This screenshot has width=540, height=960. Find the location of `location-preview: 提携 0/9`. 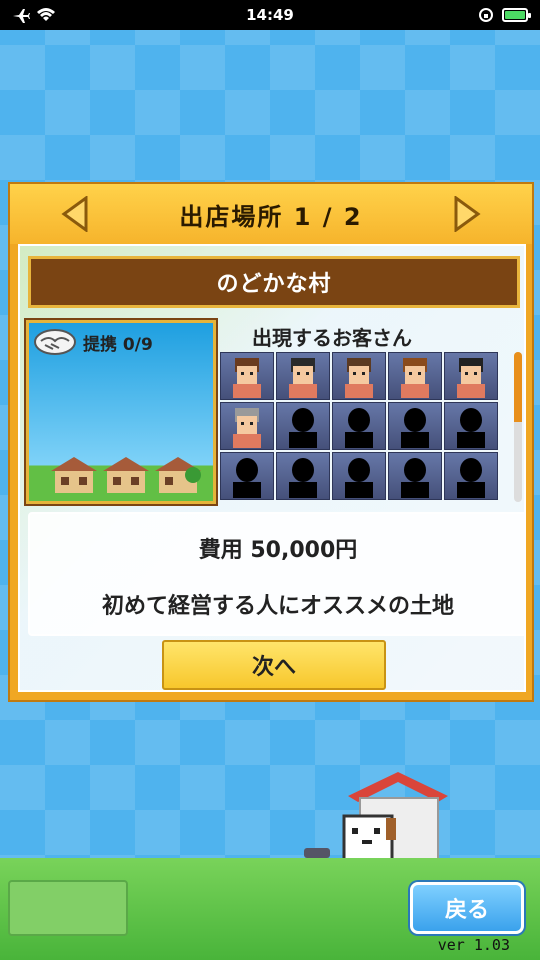

location-preview: 提携 0/9 is located at coordinates (121, 412).